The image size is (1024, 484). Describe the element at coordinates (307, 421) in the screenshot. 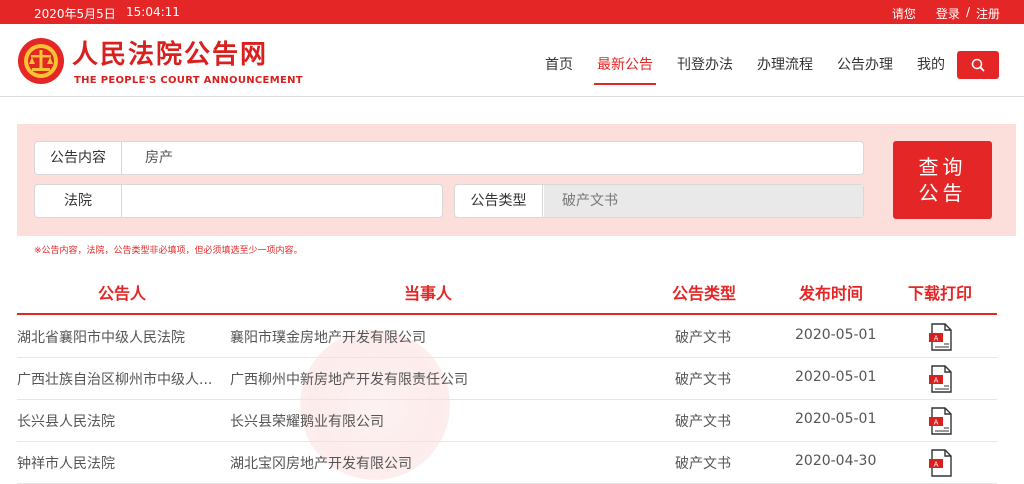

I see `row-party: 长兴县荣耀鹅业有限公司` at that location.